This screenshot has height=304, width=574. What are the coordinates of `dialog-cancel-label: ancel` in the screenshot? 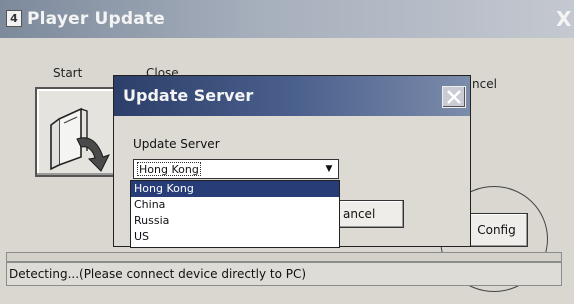 It's located at (359, 214).